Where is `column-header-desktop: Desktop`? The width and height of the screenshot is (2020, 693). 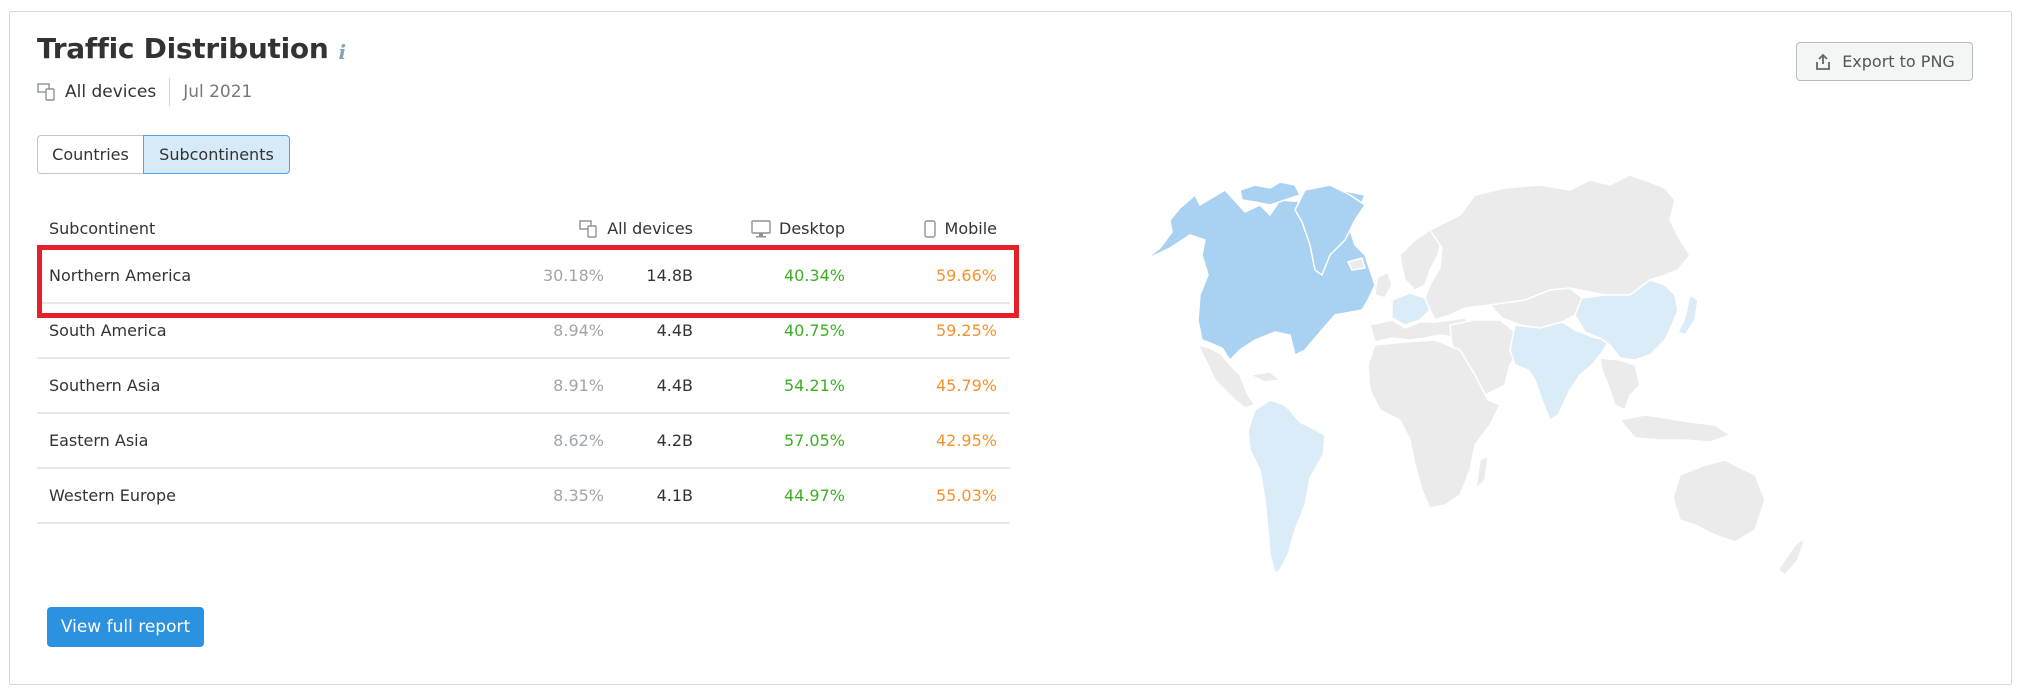
column-header-desktop: Desktop is located at coordinates (798, 228).